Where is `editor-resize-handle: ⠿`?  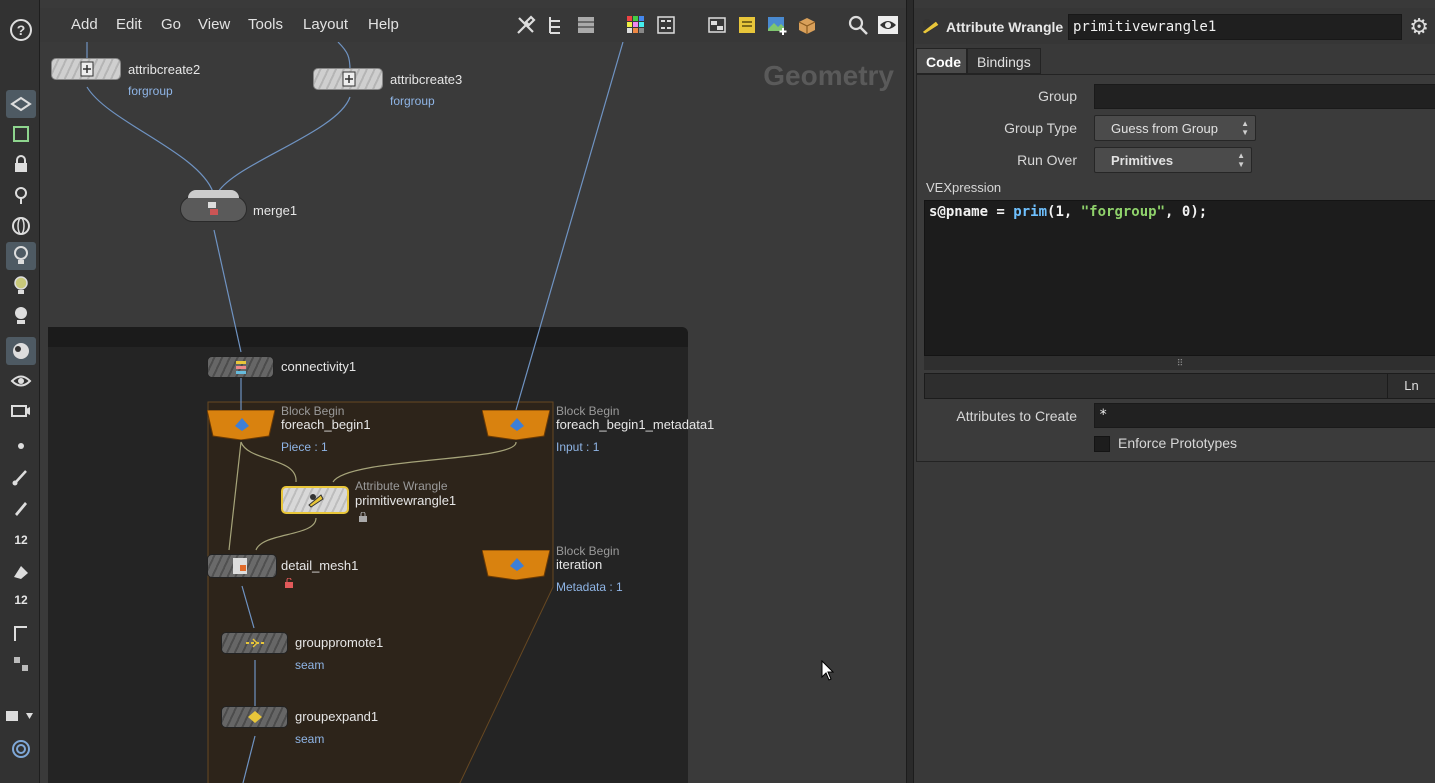 editor-resize-handle: ⠿ is located at coordinates (1179, 363).